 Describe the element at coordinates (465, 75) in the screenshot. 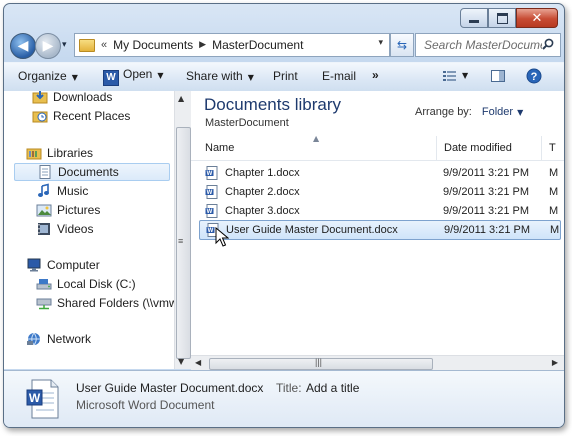

I see `view-options-dropdown-icon: ▼` at that location.